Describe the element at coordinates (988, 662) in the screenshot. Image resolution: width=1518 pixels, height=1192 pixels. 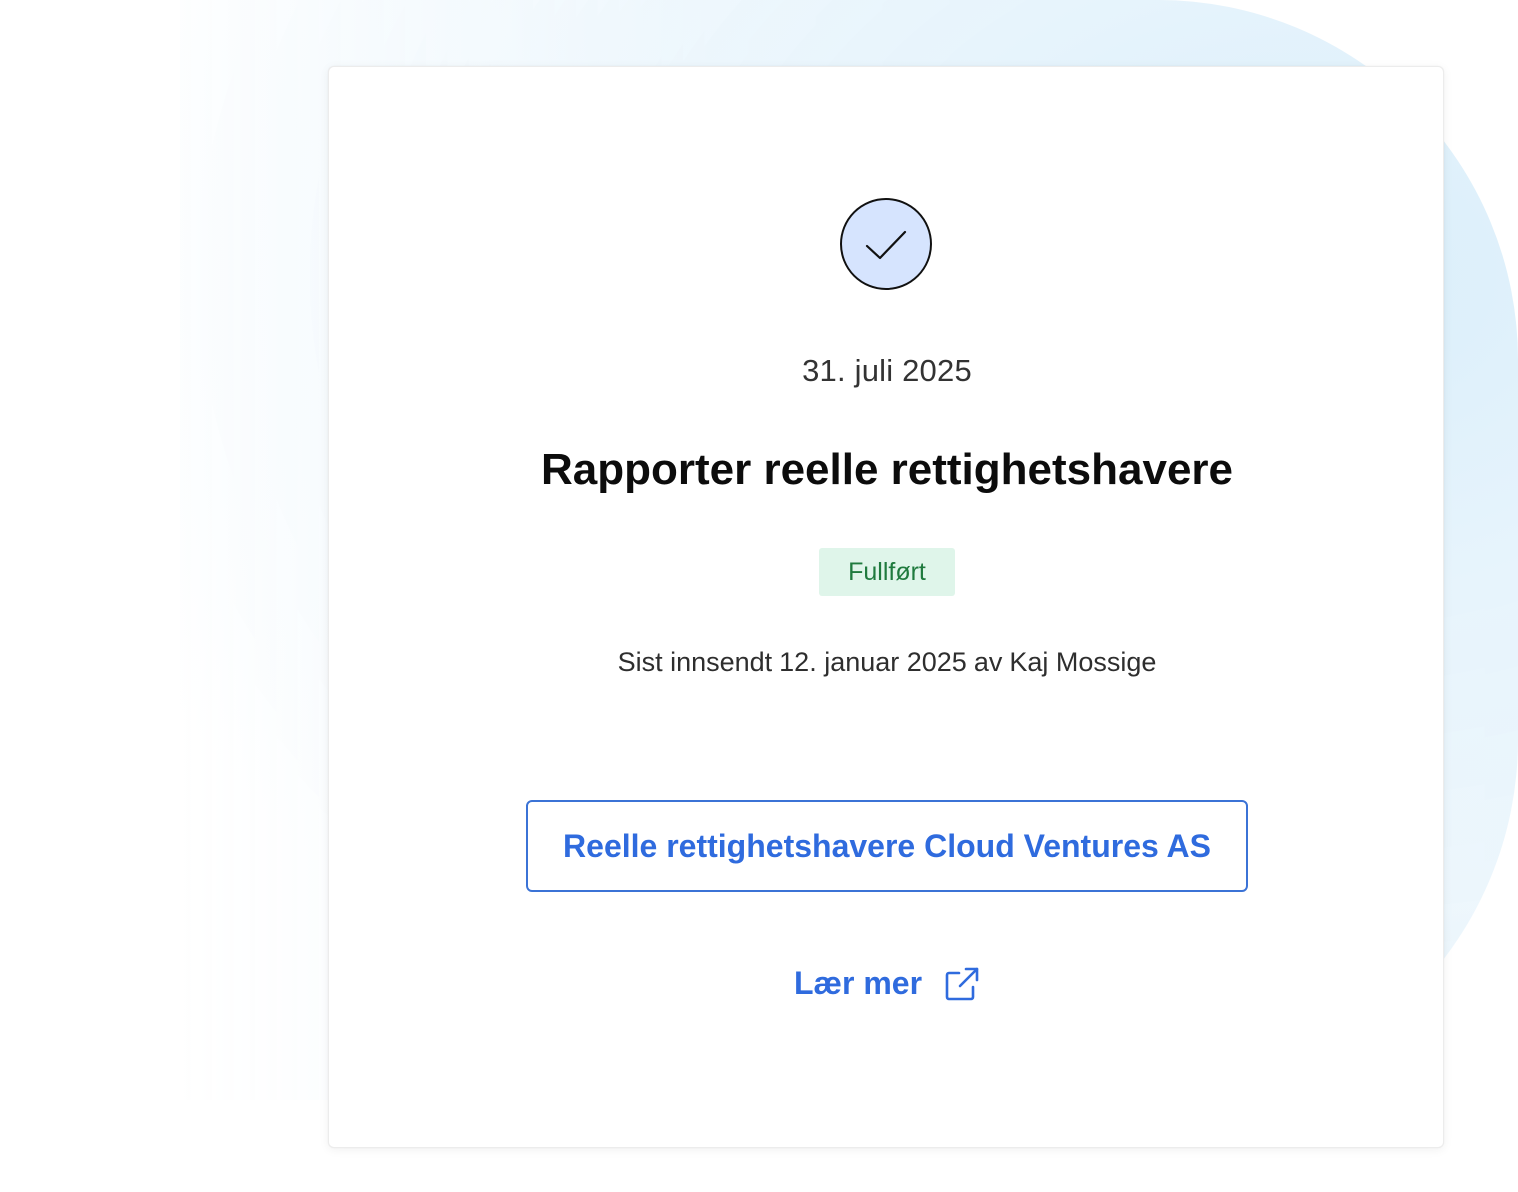
I see `submitted-by-word: av` at that location.